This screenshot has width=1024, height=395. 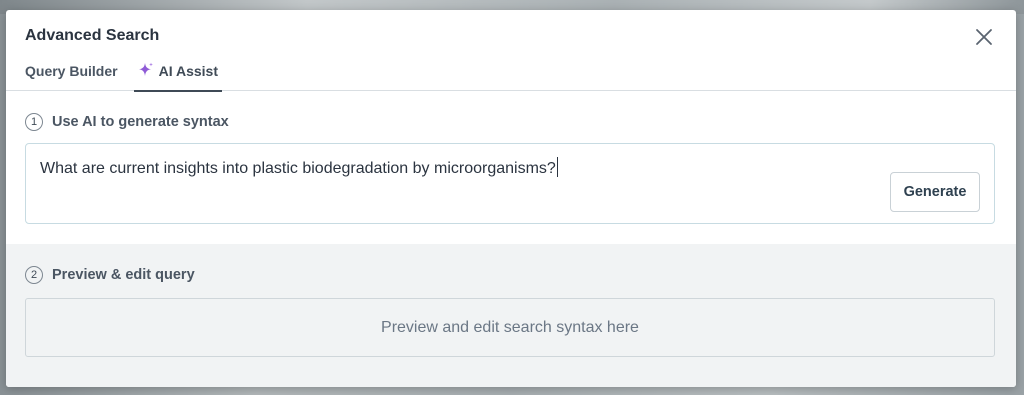 I want to click on step1-heading: 1 Use AI to generate syntax, so click(x=127, y=122).